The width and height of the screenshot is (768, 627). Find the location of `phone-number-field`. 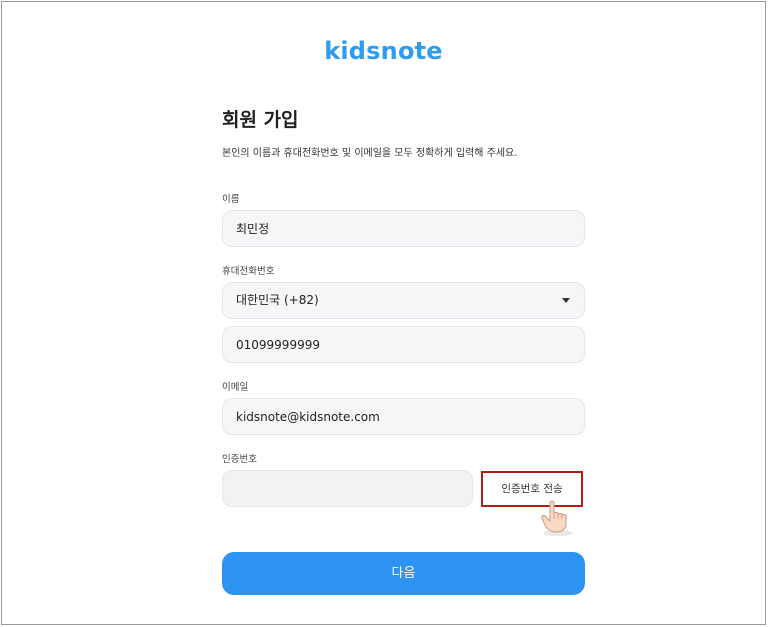

phone-number-field is located at coordinates (403, 344).